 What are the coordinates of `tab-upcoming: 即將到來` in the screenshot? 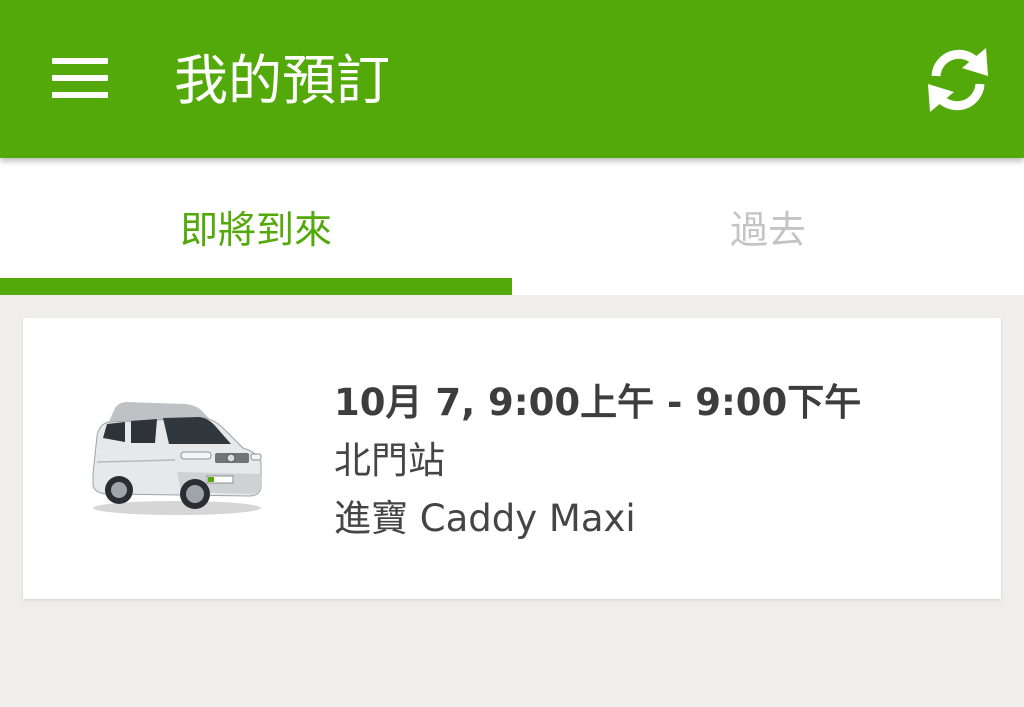 It's located at (256, 226).